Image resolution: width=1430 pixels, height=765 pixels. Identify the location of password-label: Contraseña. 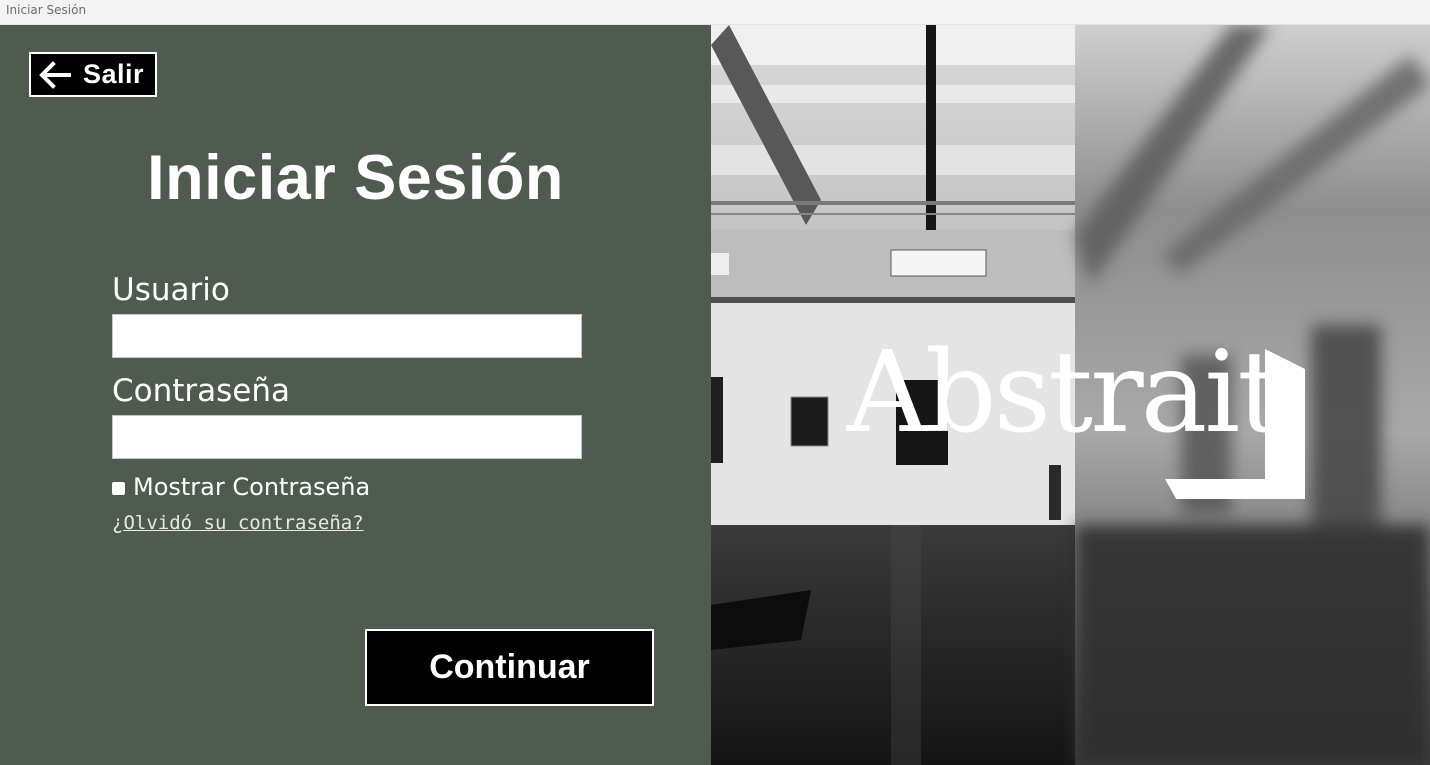
(201, 391).